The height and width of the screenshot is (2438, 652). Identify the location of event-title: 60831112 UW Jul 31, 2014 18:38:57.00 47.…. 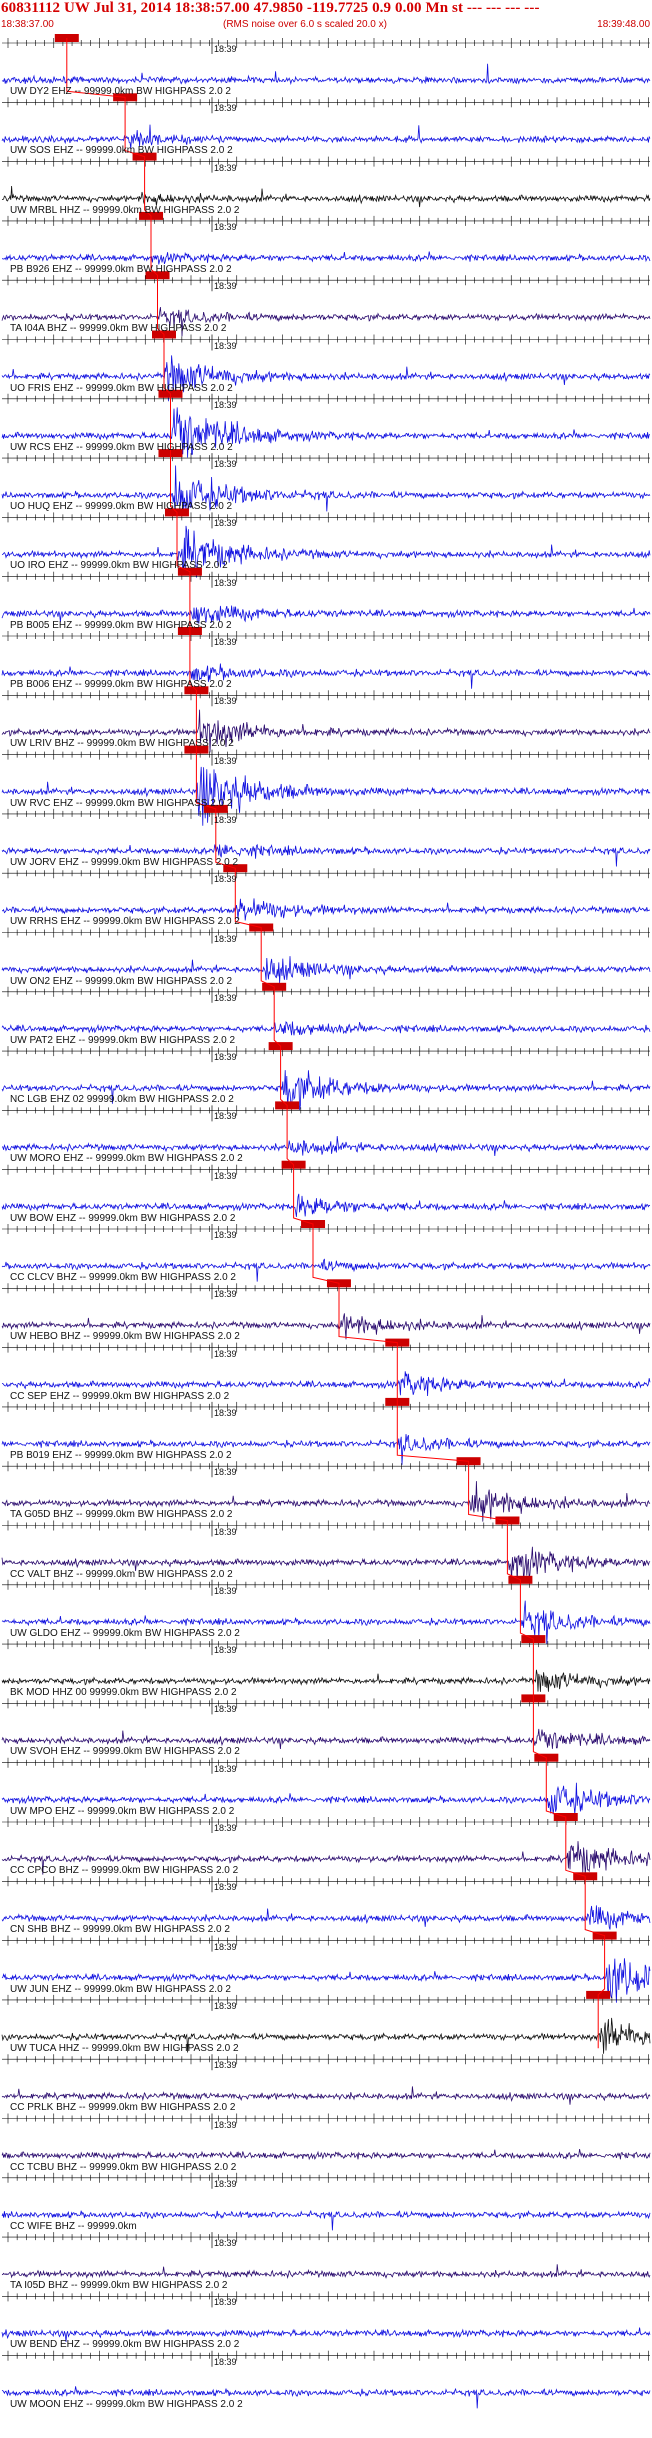
(270, 8).